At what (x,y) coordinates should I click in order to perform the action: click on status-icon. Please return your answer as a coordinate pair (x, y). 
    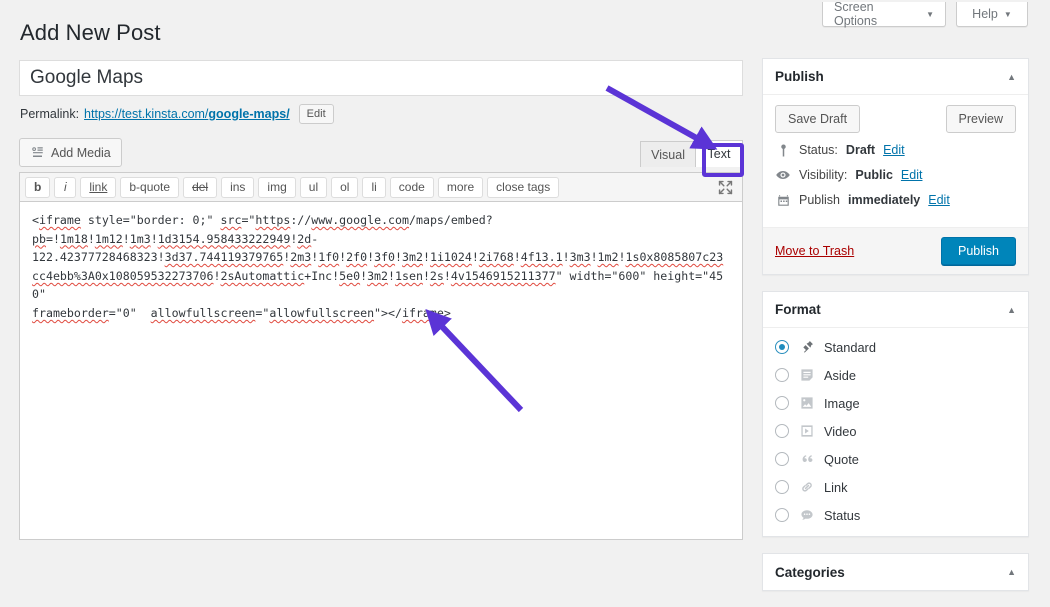
    Looking at the image, I should click on (806, 515).